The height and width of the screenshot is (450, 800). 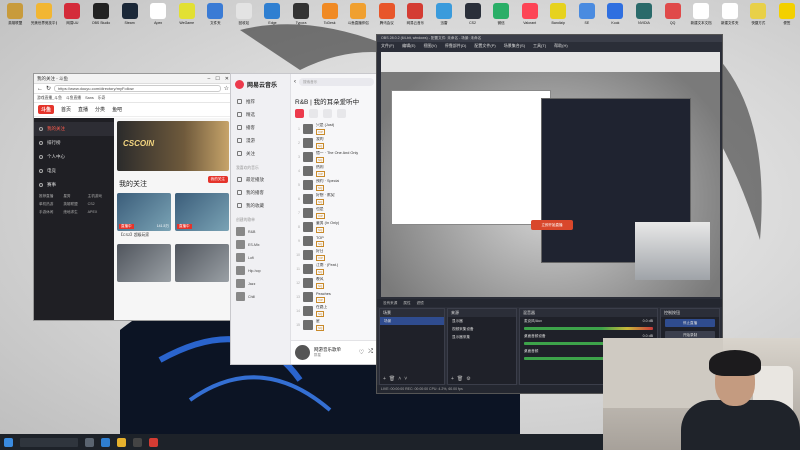 I want to click on sidebar-item-rank: 排行榜, so click(x=74, y=143).